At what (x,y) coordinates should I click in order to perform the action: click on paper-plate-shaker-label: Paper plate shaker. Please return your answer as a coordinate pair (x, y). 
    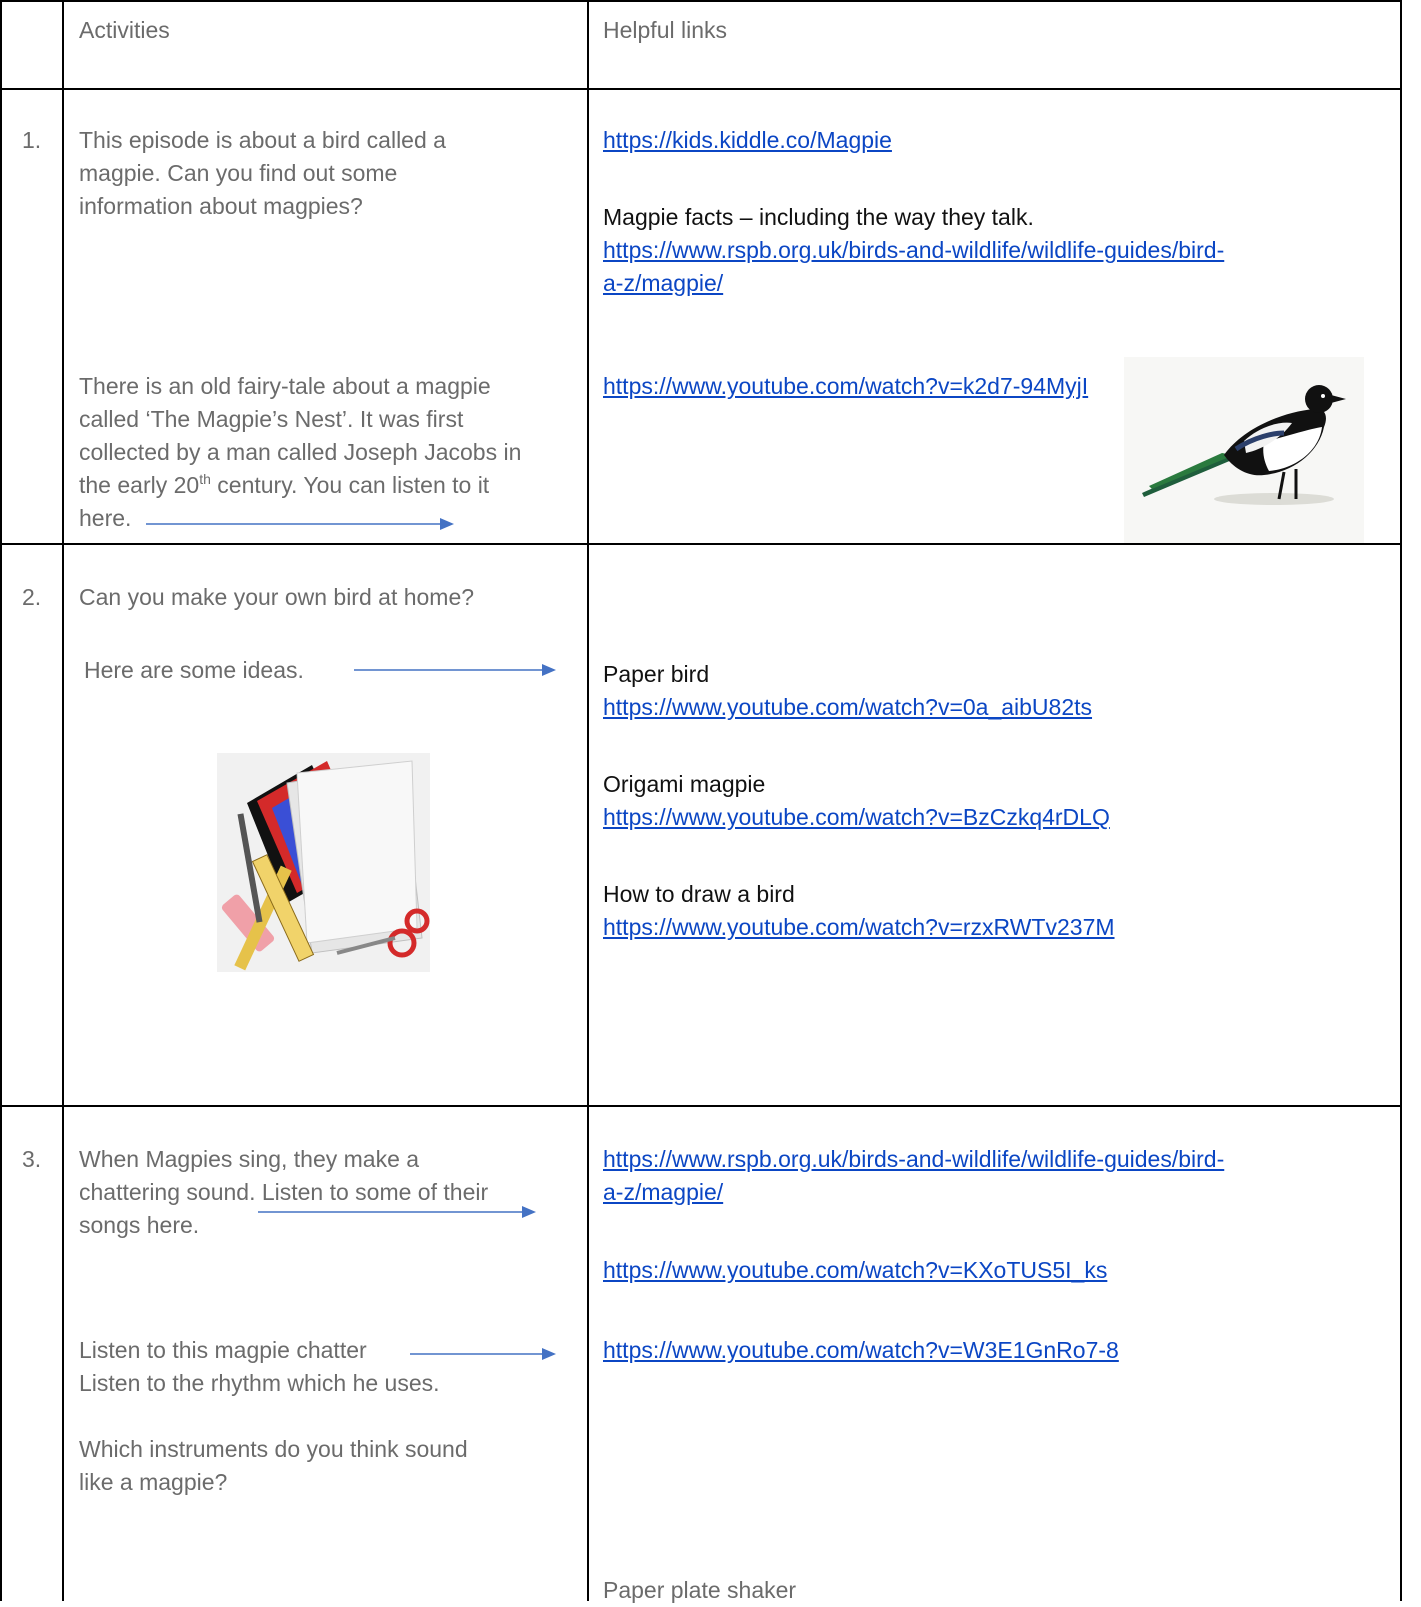
    Looking at the image, I should click on (700, 1590).